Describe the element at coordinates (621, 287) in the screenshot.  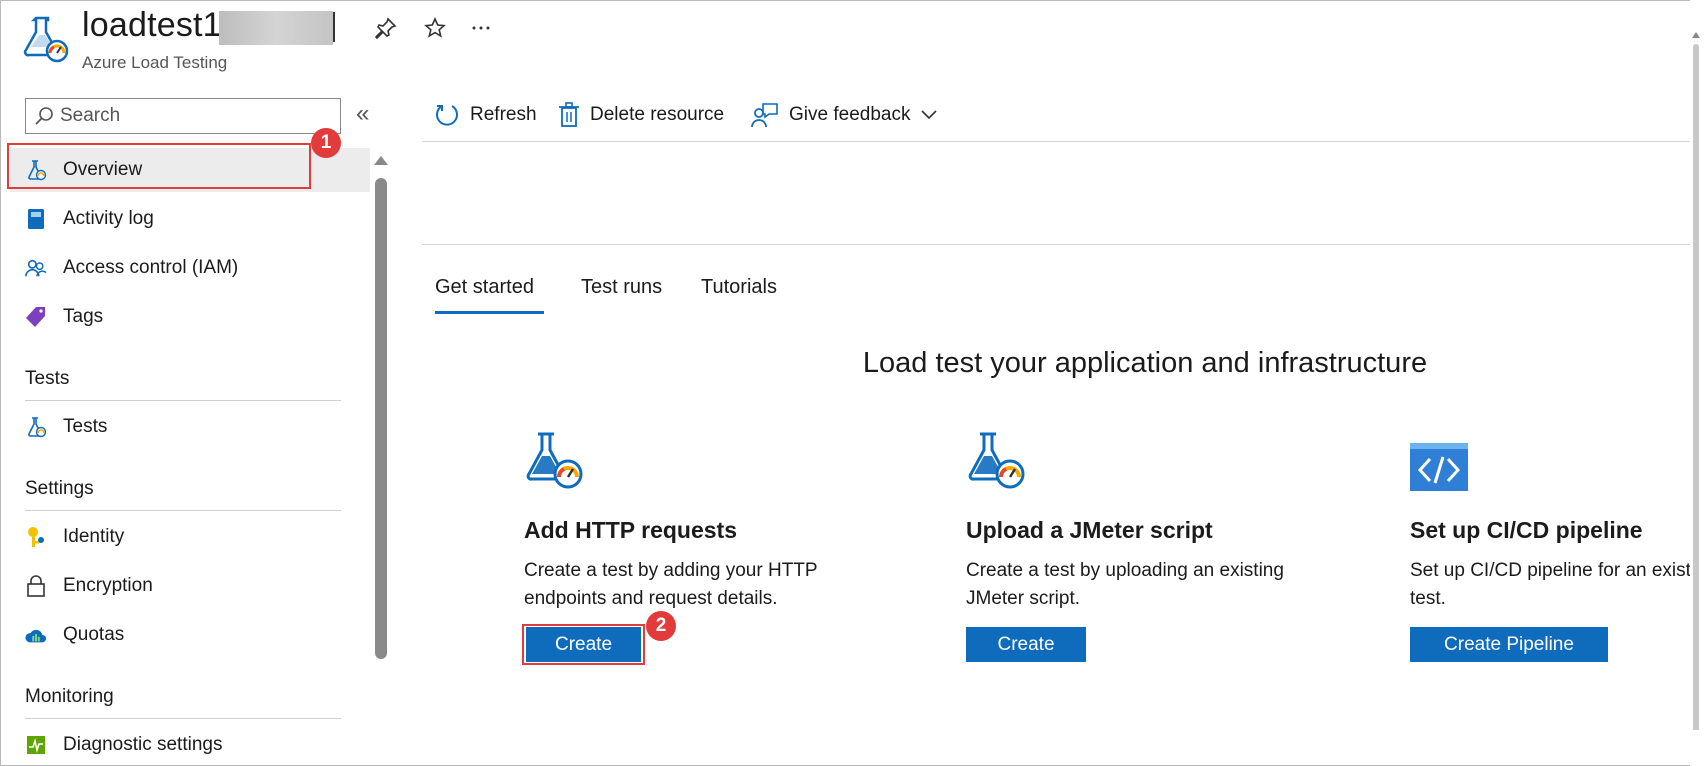
I see `tab-test-runs: Test runs` at that location.